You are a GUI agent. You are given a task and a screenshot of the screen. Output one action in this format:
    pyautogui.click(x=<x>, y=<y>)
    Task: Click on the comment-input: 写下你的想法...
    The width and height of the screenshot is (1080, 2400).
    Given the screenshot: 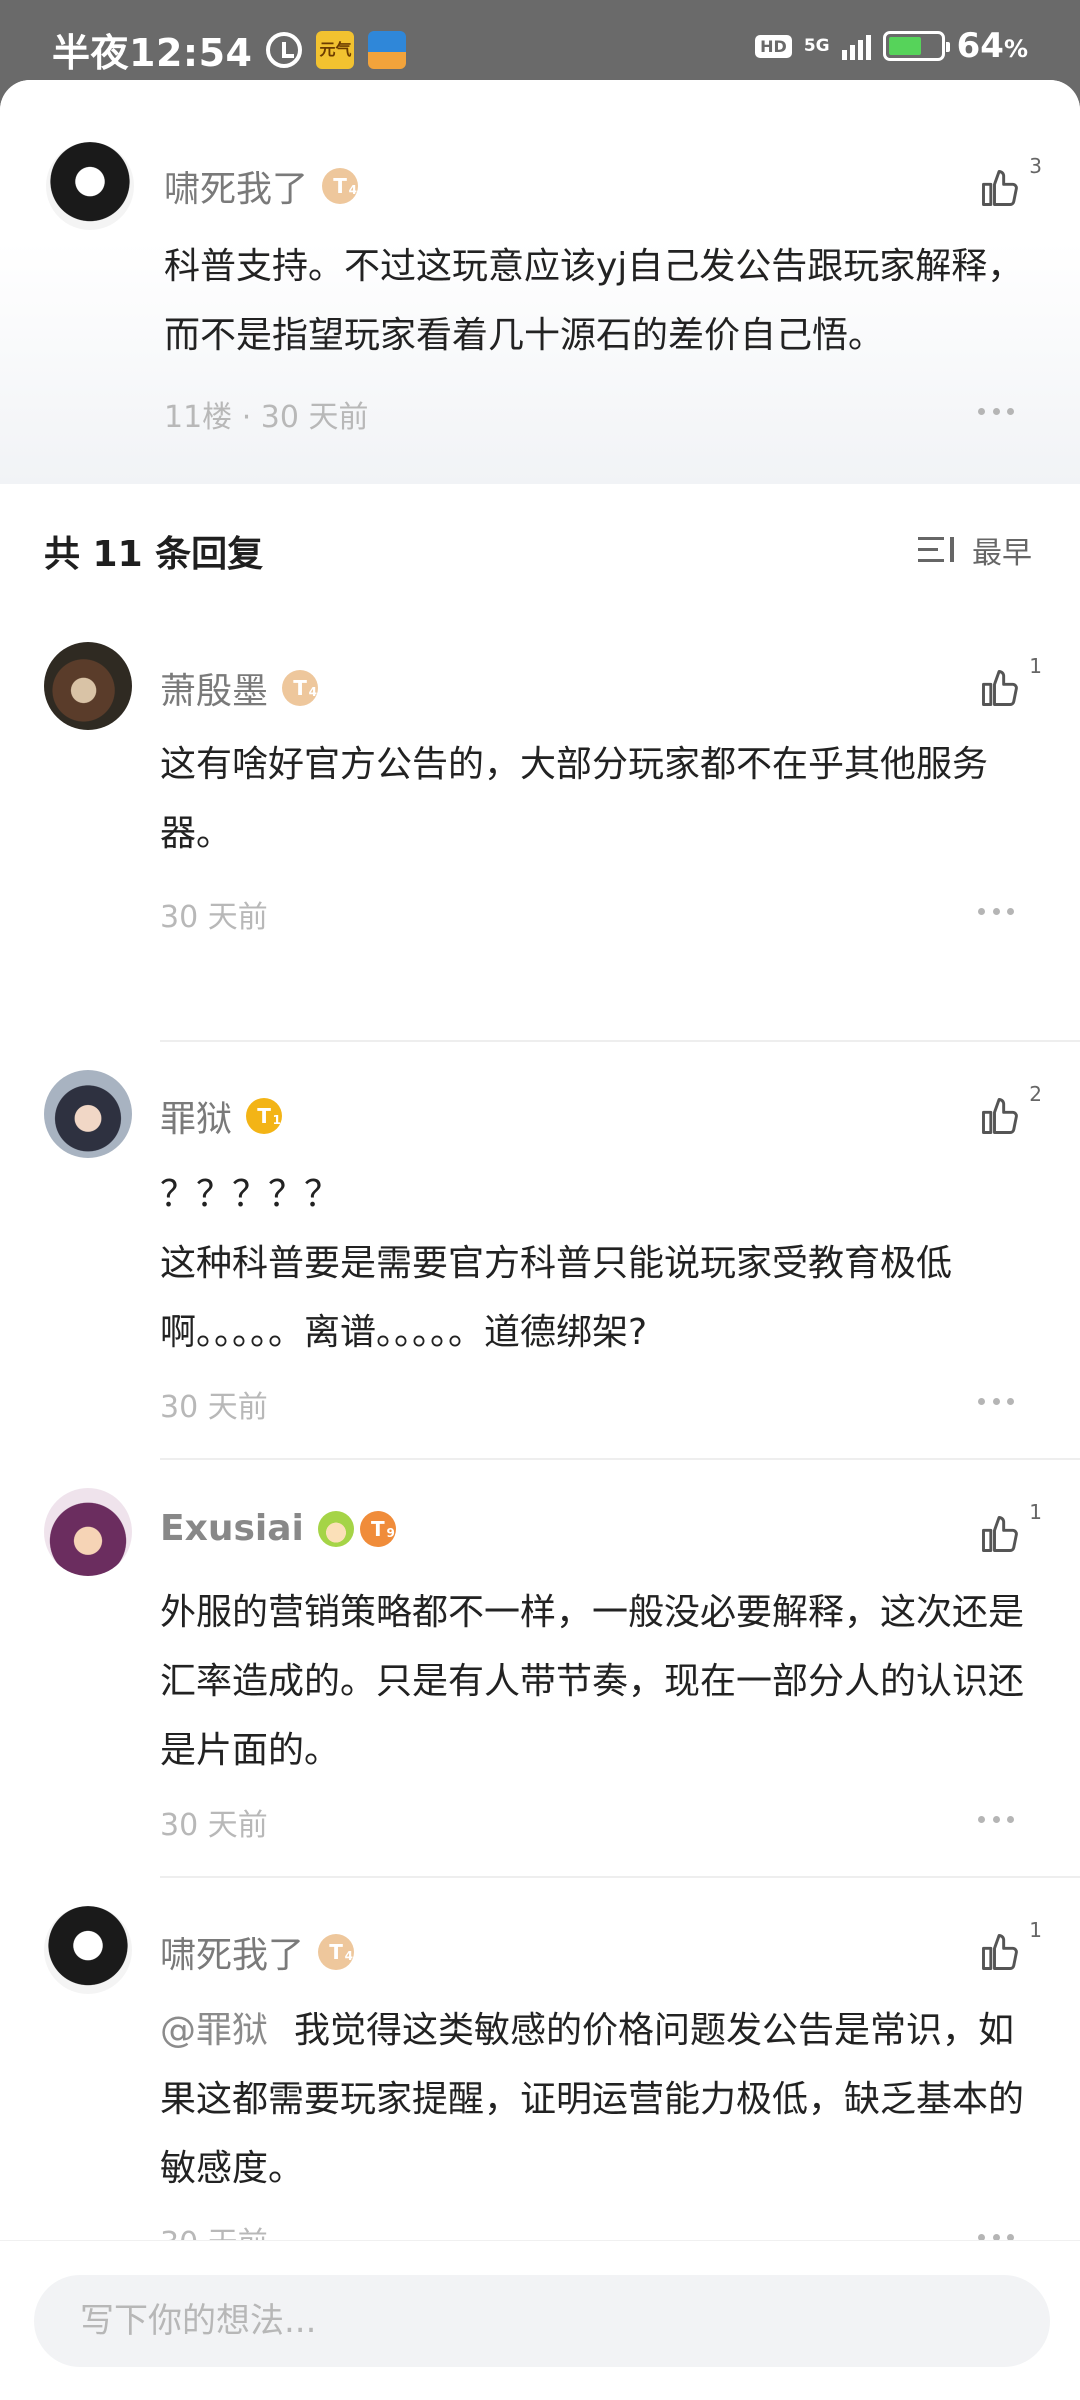 What is the action you would take?
    pyautogui.click(x=542, y=2321)
    